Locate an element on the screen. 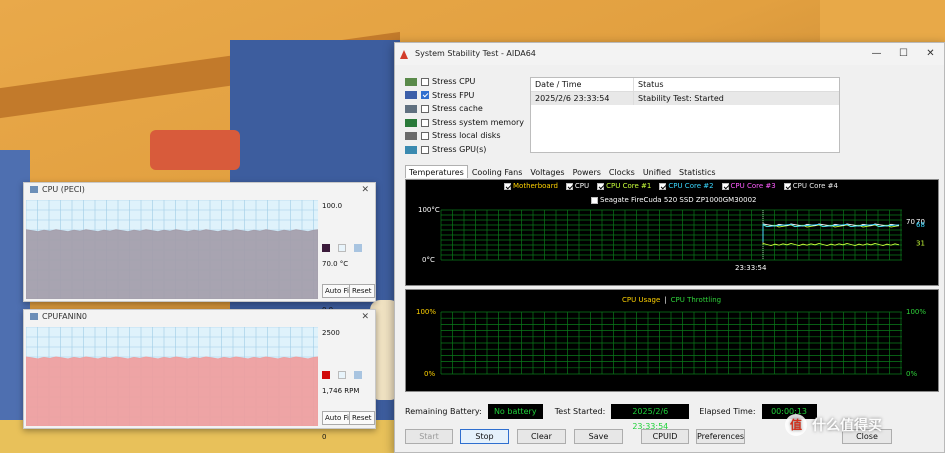 The width and height of the screenshot is (945, 453). stress-item: Stress local disks is located at coordinates (464, 136).